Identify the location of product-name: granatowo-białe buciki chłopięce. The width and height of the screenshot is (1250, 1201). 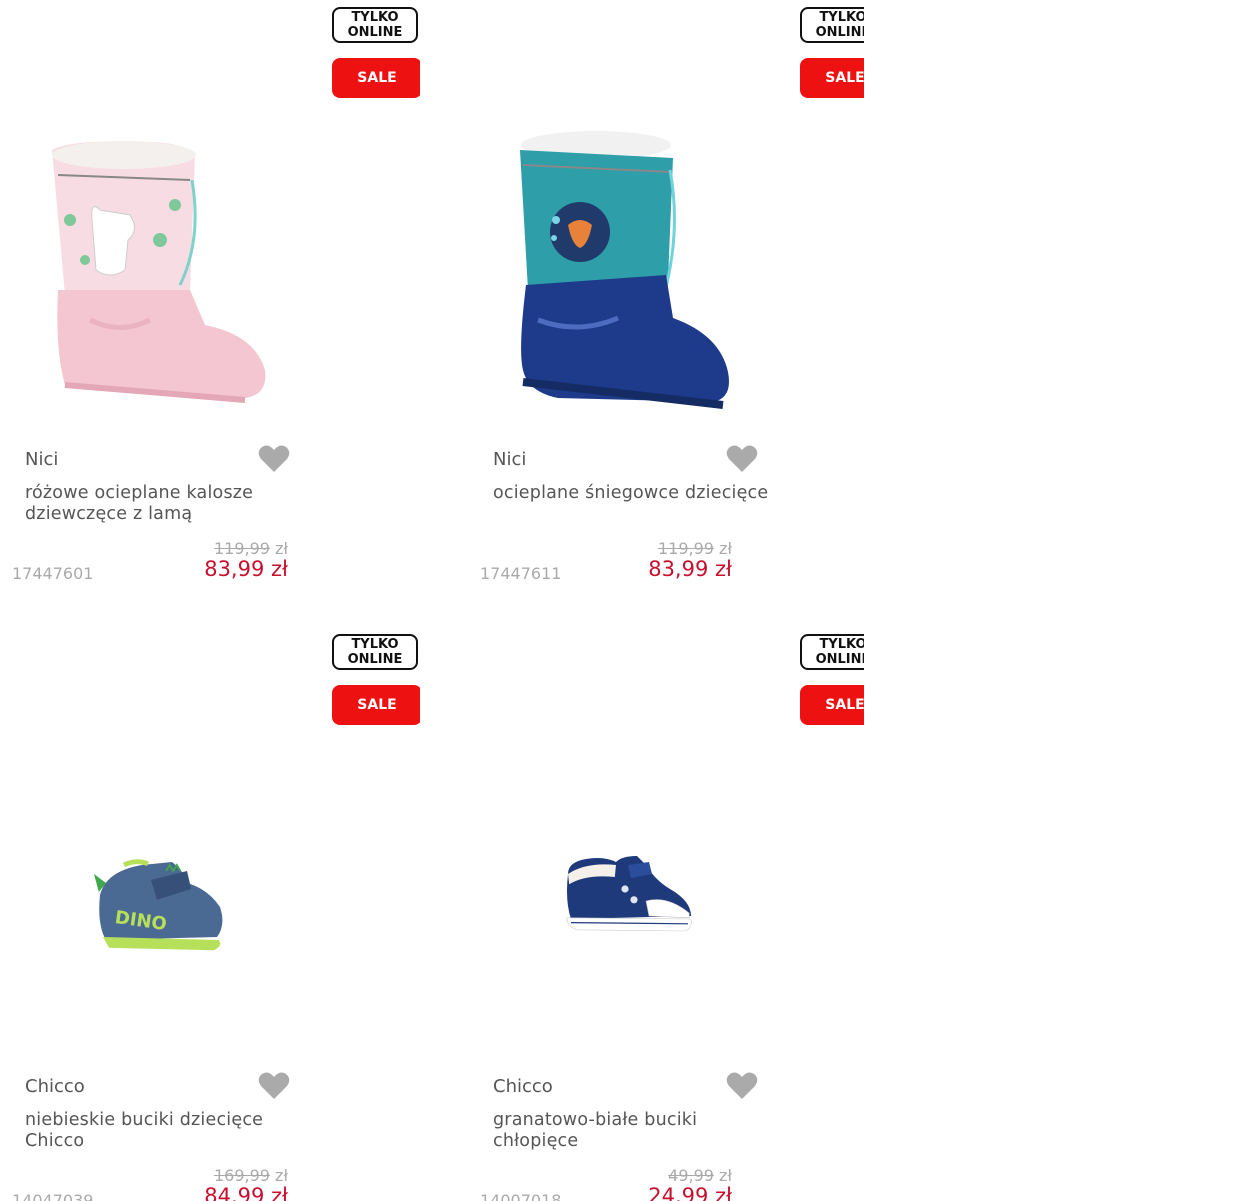
(638, 1131).